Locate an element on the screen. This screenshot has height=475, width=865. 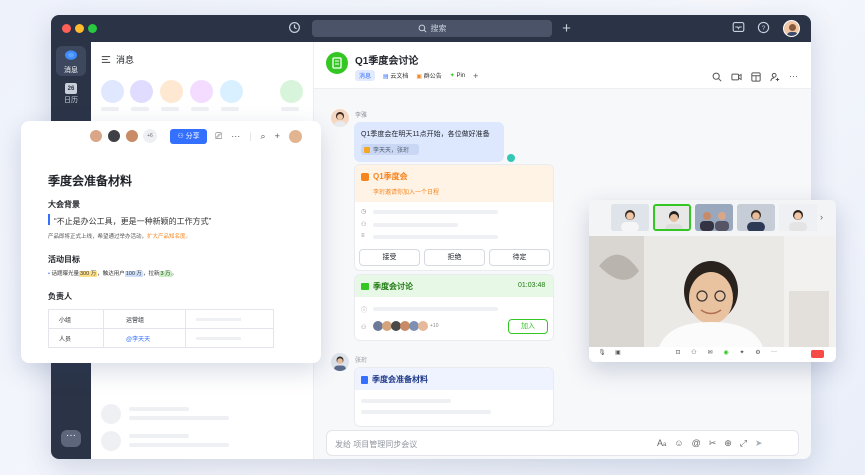
add-attachment-icon: ⊕ is located at coordinates (728, 444).